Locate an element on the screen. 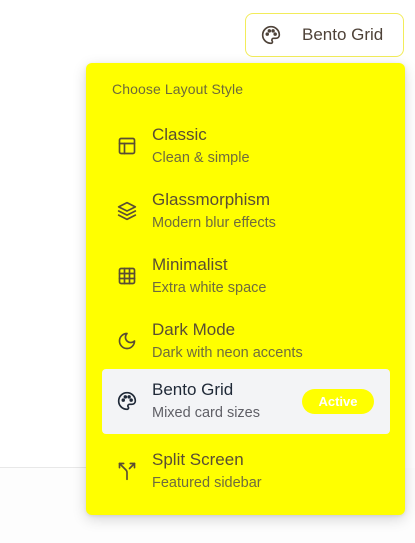  menu-item-split-screen: Split Screen Featured sidebar is located at coordinates (246, 471).